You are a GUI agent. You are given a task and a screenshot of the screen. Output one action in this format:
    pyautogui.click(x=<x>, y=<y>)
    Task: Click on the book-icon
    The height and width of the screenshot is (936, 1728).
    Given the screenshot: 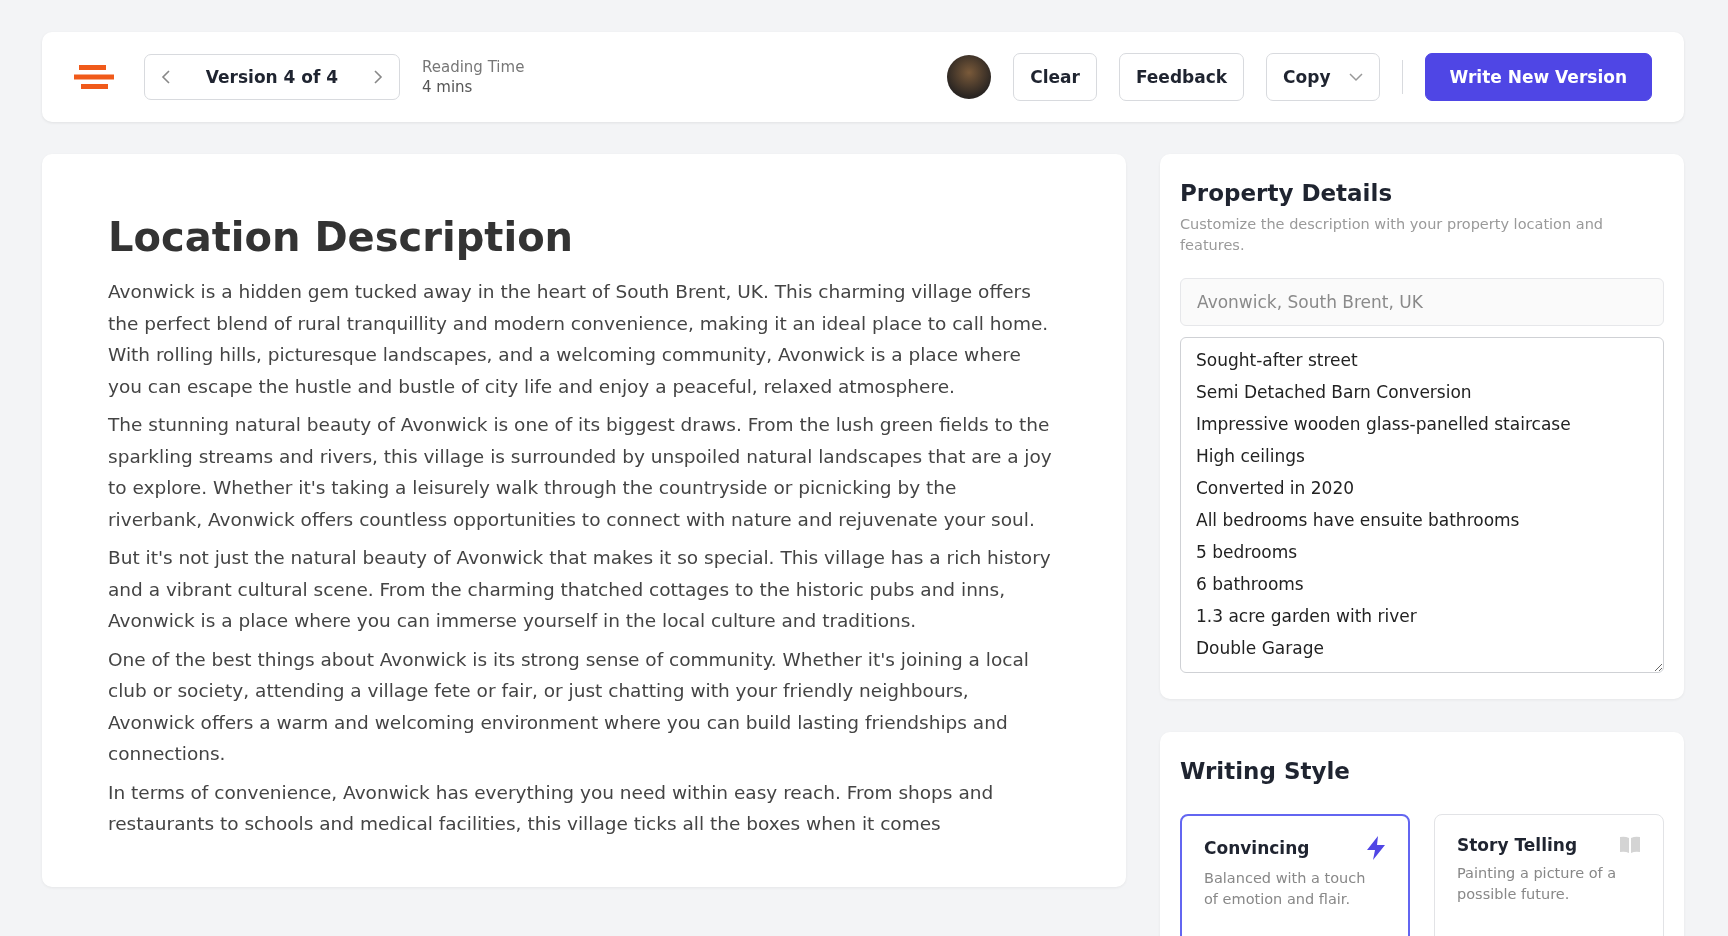 What is the action you would take?
    pyautogui.click(x=1630, y=845)
    